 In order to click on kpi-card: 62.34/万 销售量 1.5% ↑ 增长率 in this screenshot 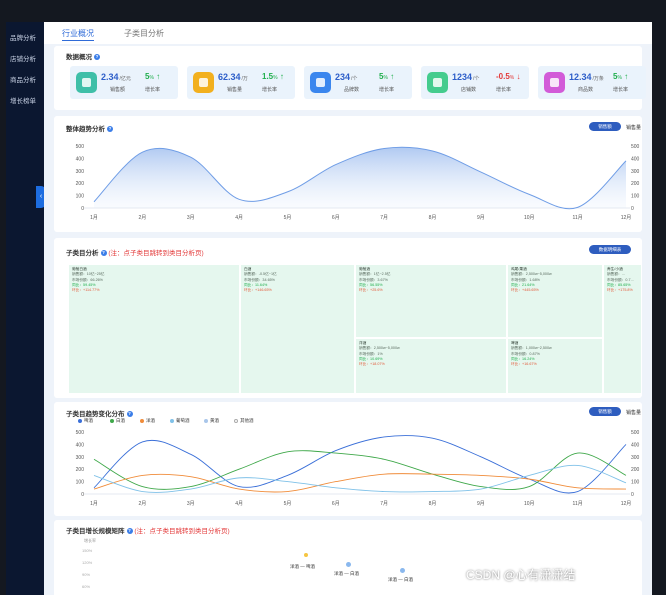, I will do `click(241, 82)`.